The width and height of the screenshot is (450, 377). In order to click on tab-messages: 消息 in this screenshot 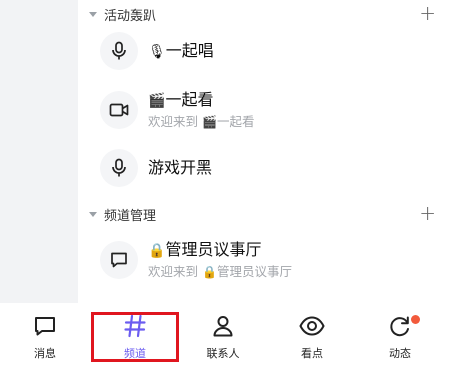, I will do `click(45, 341)`.